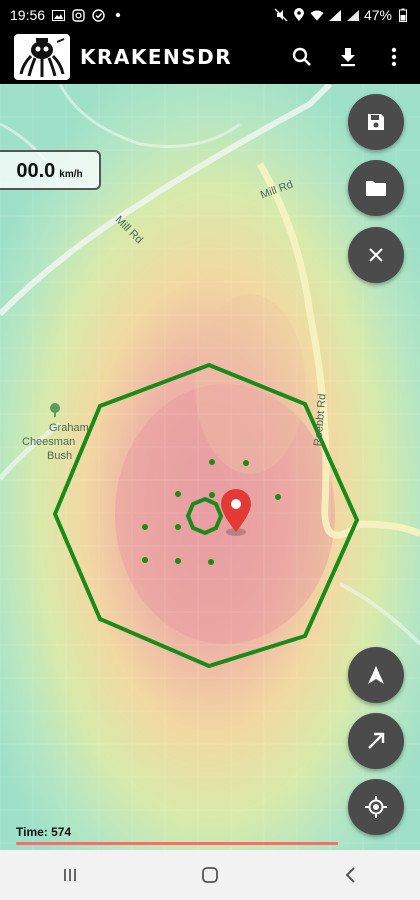 Image resolution: width=420 pixels, height=900 pixels. I want to click on north-up-button, so click(376, 675).